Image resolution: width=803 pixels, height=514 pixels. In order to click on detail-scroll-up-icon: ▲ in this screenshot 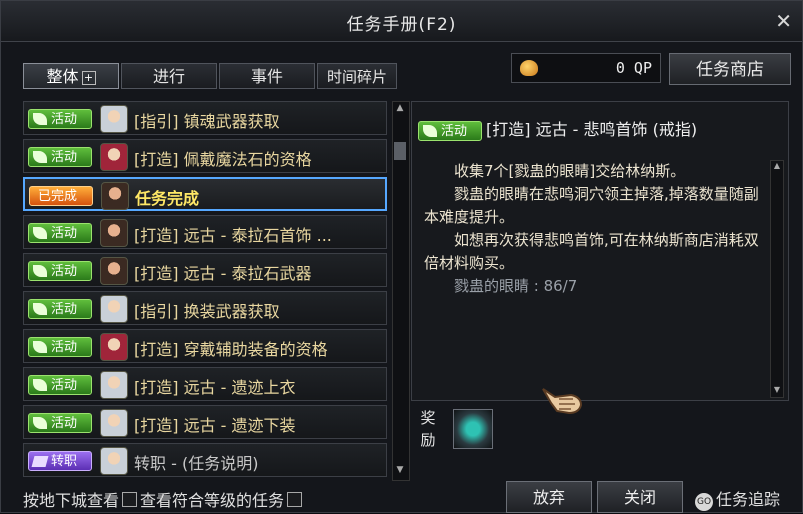, I will do `click(777, 167)`.